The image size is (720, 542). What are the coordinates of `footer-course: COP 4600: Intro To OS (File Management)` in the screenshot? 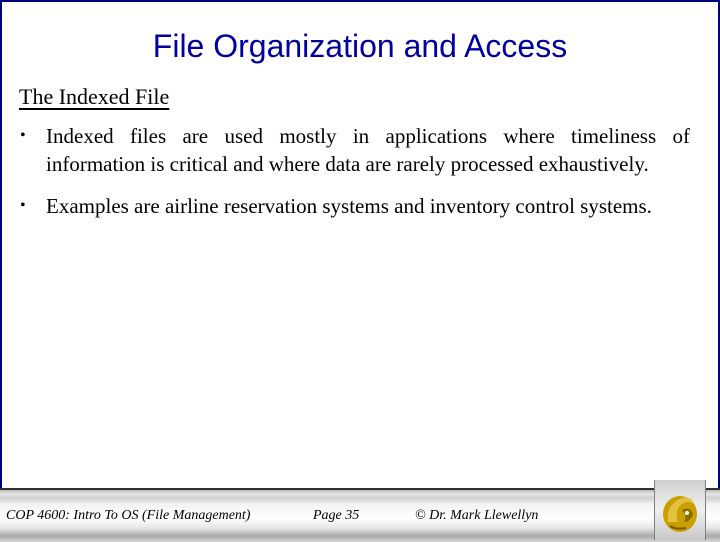 It's located at (128, 515).